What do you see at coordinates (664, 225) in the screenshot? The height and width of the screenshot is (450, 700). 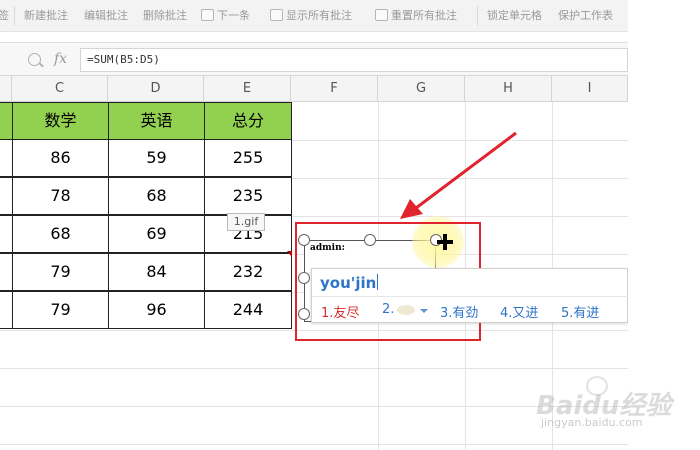 I see `right-blank-area` at bounding box center [664, 225].